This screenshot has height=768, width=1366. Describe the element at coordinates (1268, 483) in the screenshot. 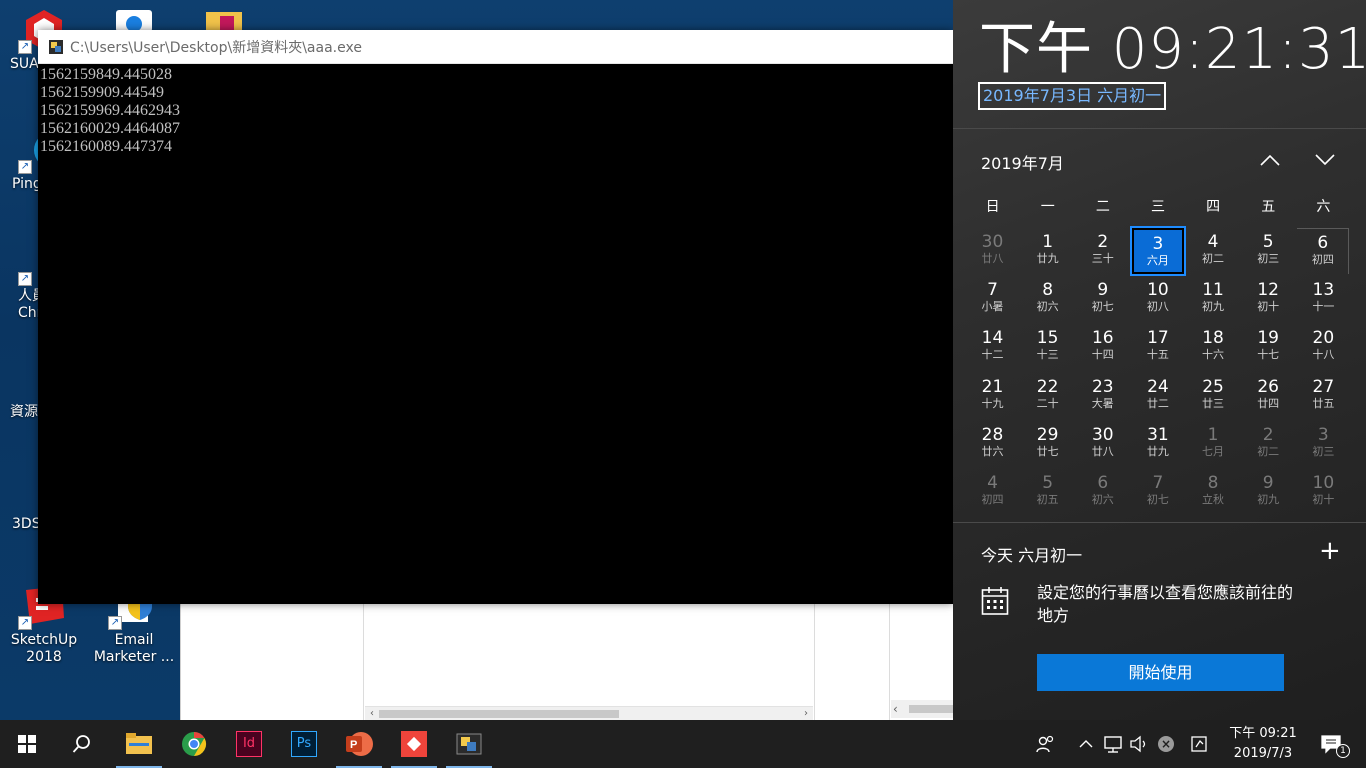

I see `day-number: 9` at that location.